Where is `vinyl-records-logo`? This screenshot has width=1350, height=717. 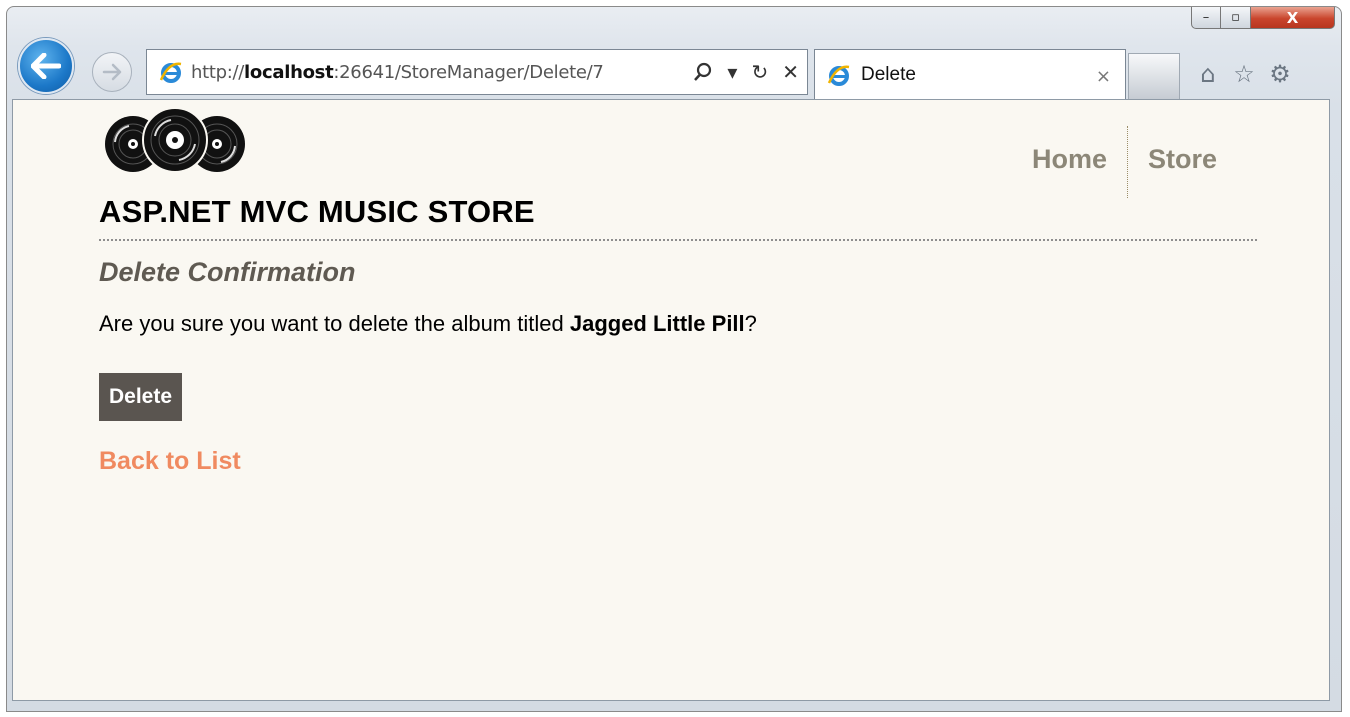 vinyl-records-logo is located at coordinates (175, 142).